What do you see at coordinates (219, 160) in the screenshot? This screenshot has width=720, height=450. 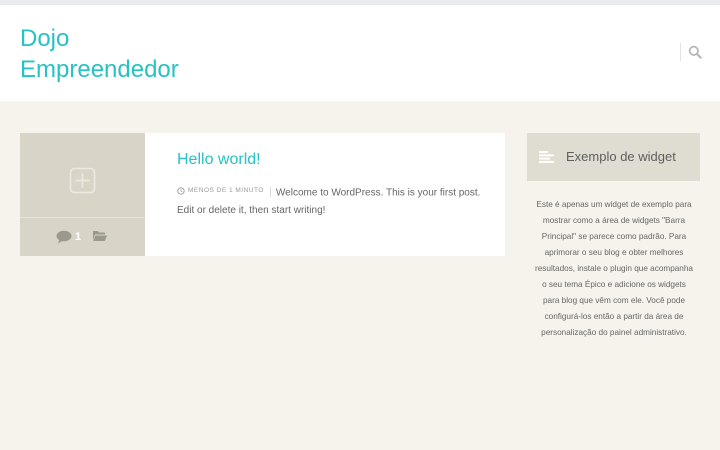 I see `post-title: Hello world!` at bounding box center [219, 160].